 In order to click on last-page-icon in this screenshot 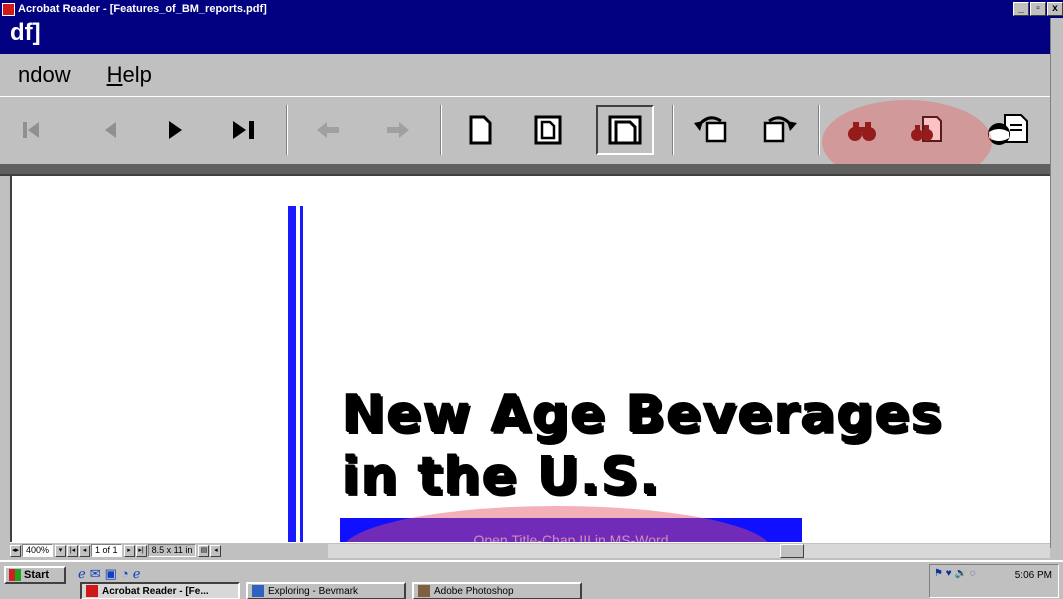, I will do `click(243, 130)`.